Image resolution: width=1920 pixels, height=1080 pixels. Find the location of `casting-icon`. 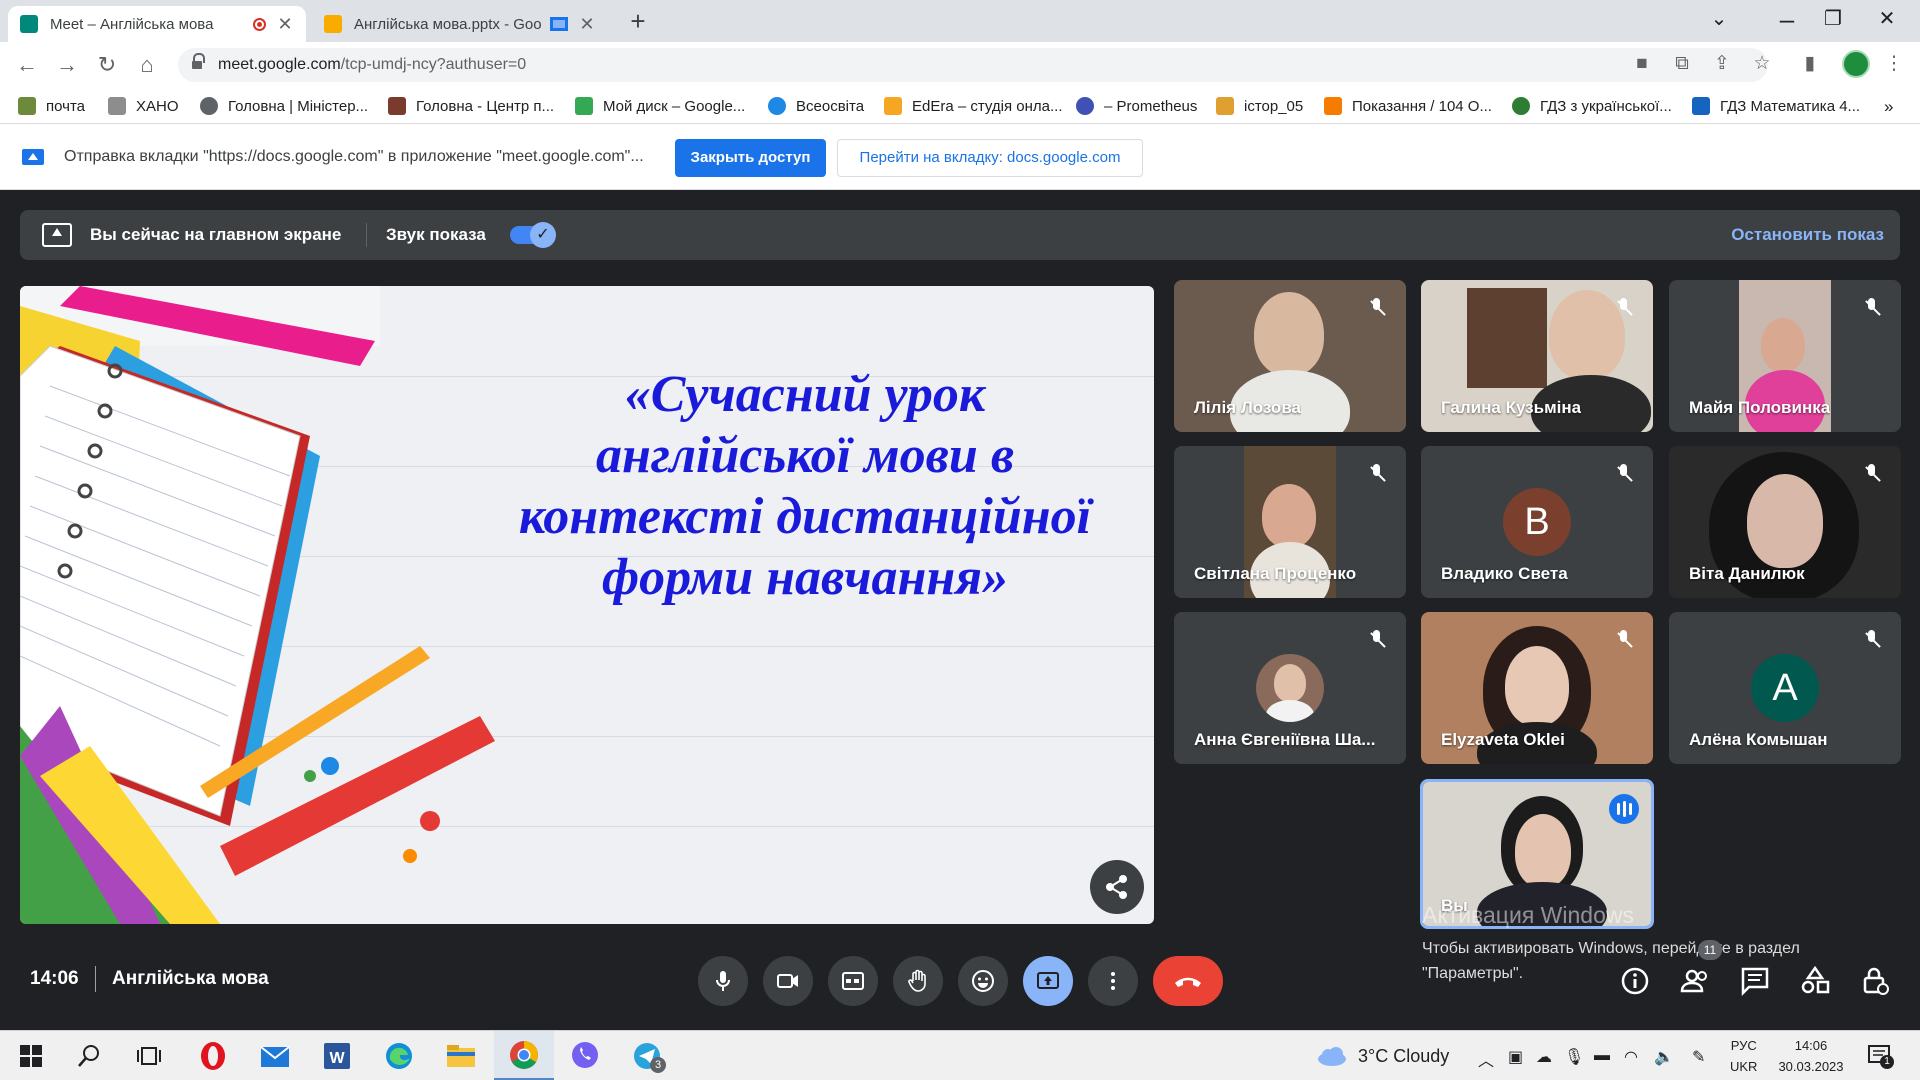

casting-icon is located at coordinates (559, 24).